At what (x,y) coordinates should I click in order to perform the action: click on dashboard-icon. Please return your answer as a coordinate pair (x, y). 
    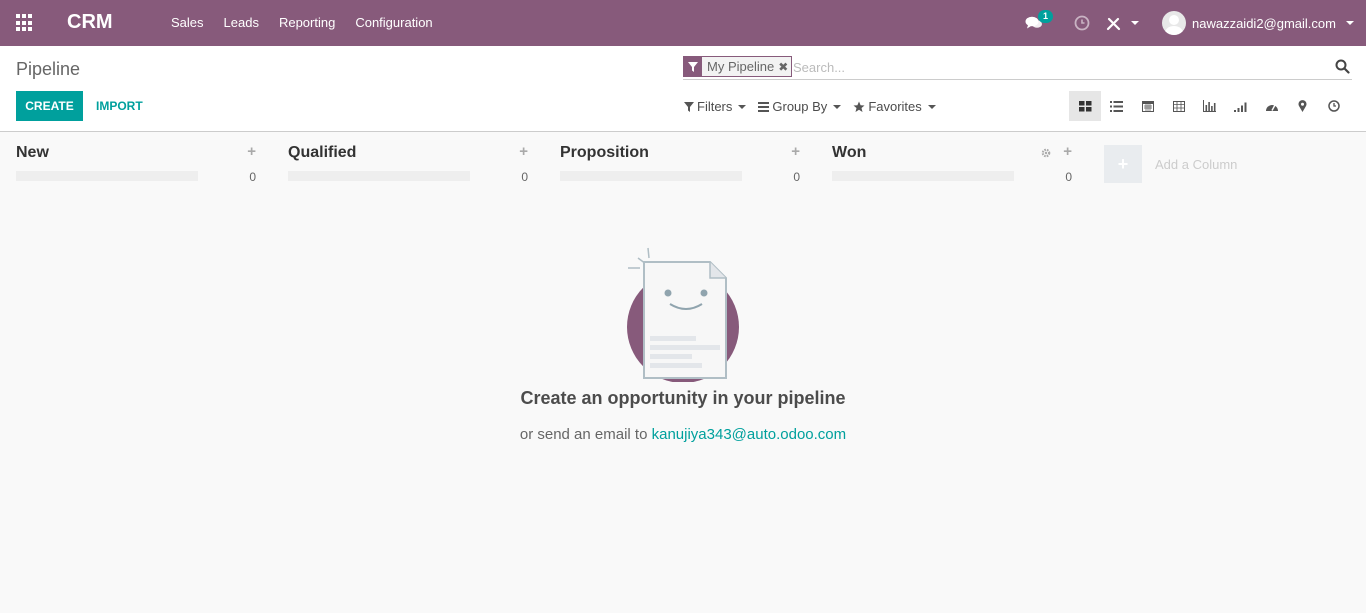
    Looking at the image, I should click on (1271, 107).